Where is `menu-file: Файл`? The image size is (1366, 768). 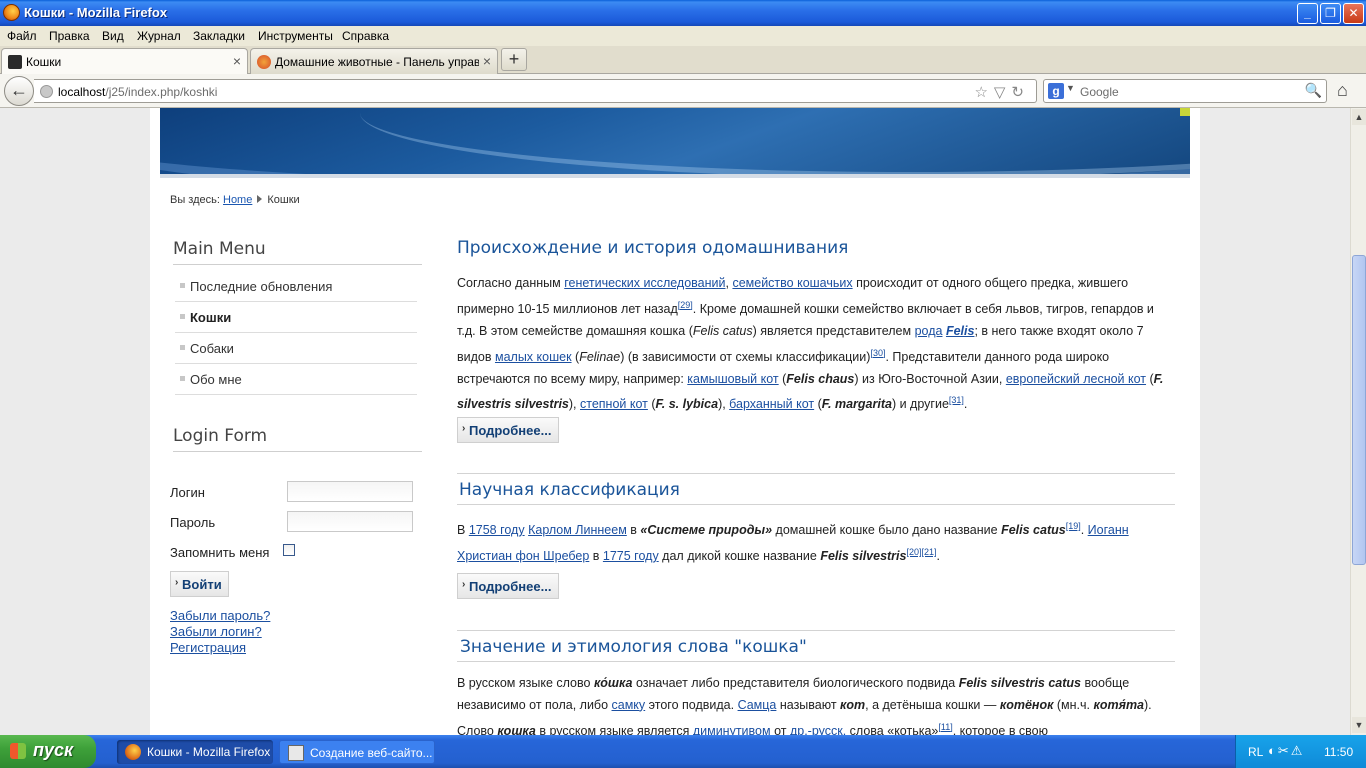 menu-file: Файл is located at coordinates (22, 36).